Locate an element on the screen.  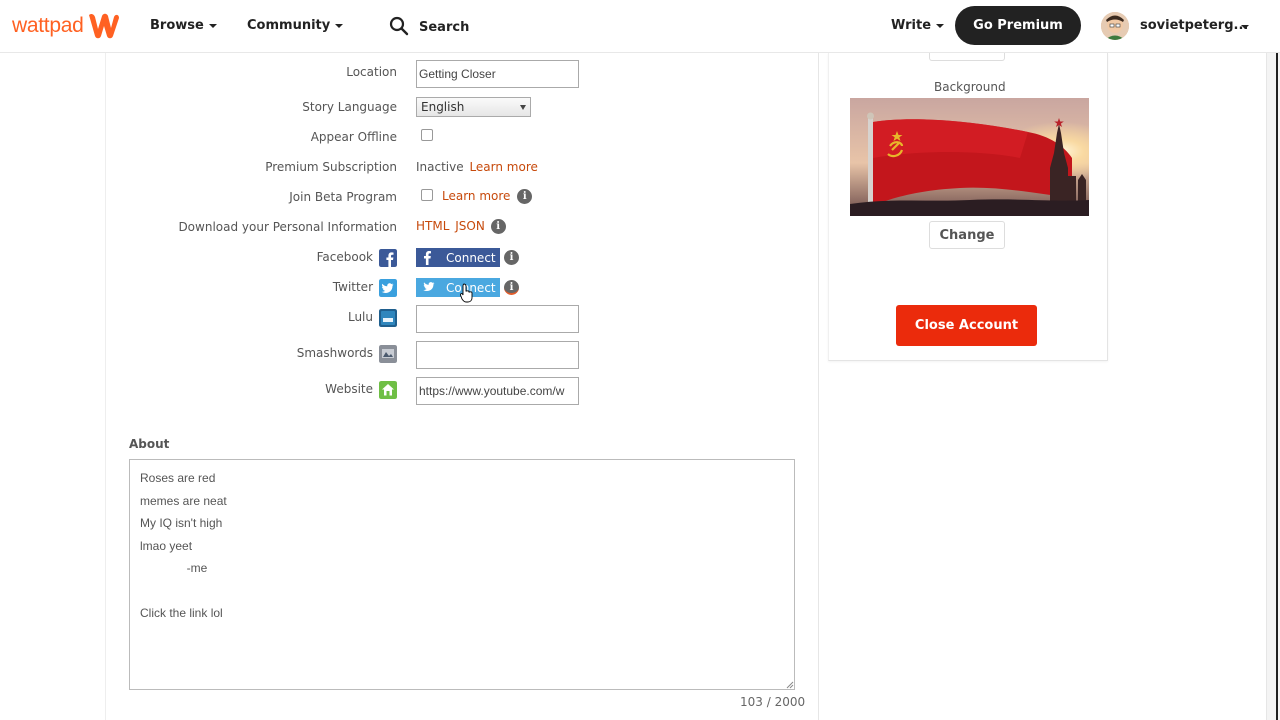
facebook-glyph-icon is located at coordinates (427, 258).